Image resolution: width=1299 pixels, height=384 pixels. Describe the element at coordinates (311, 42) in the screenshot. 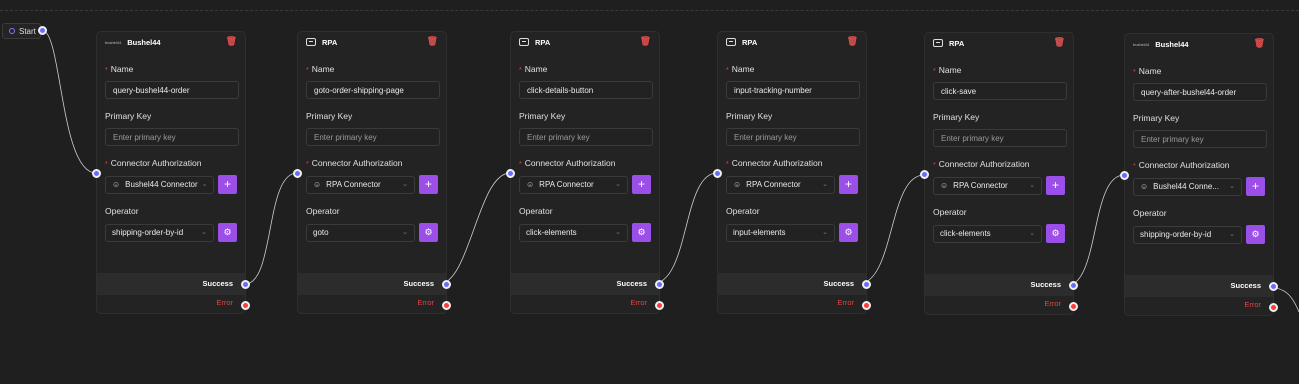

I see `rpa-icon` at that location.